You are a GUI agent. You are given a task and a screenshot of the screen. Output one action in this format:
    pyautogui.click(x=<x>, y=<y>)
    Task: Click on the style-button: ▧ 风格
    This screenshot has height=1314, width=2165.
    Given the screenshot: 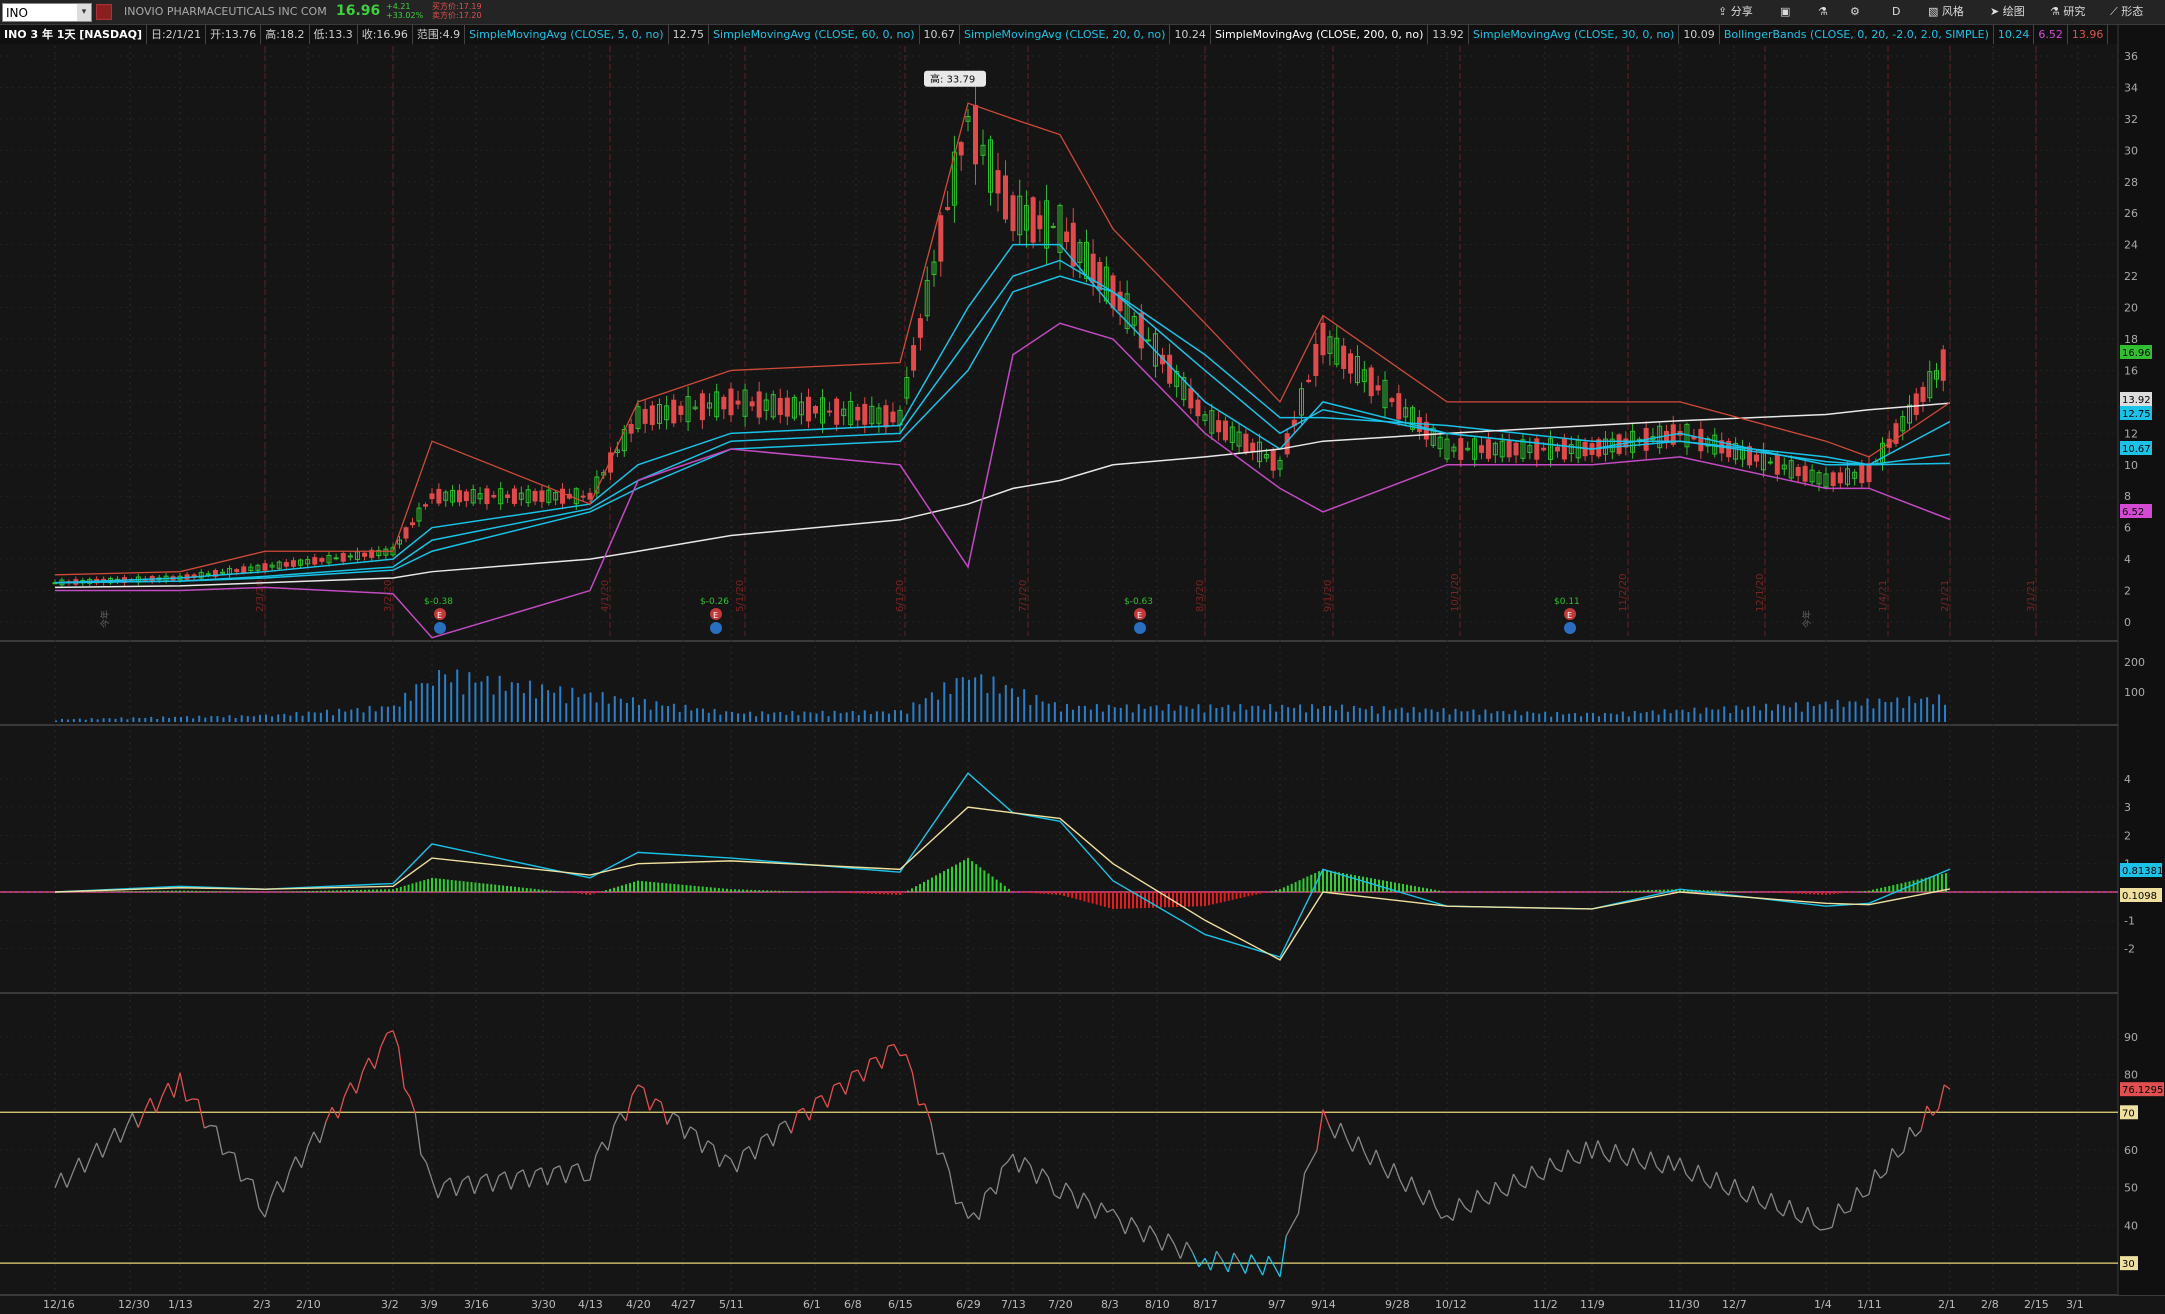 What is the action you would take?
    pyautogui.click(x=1946, y=12)
    